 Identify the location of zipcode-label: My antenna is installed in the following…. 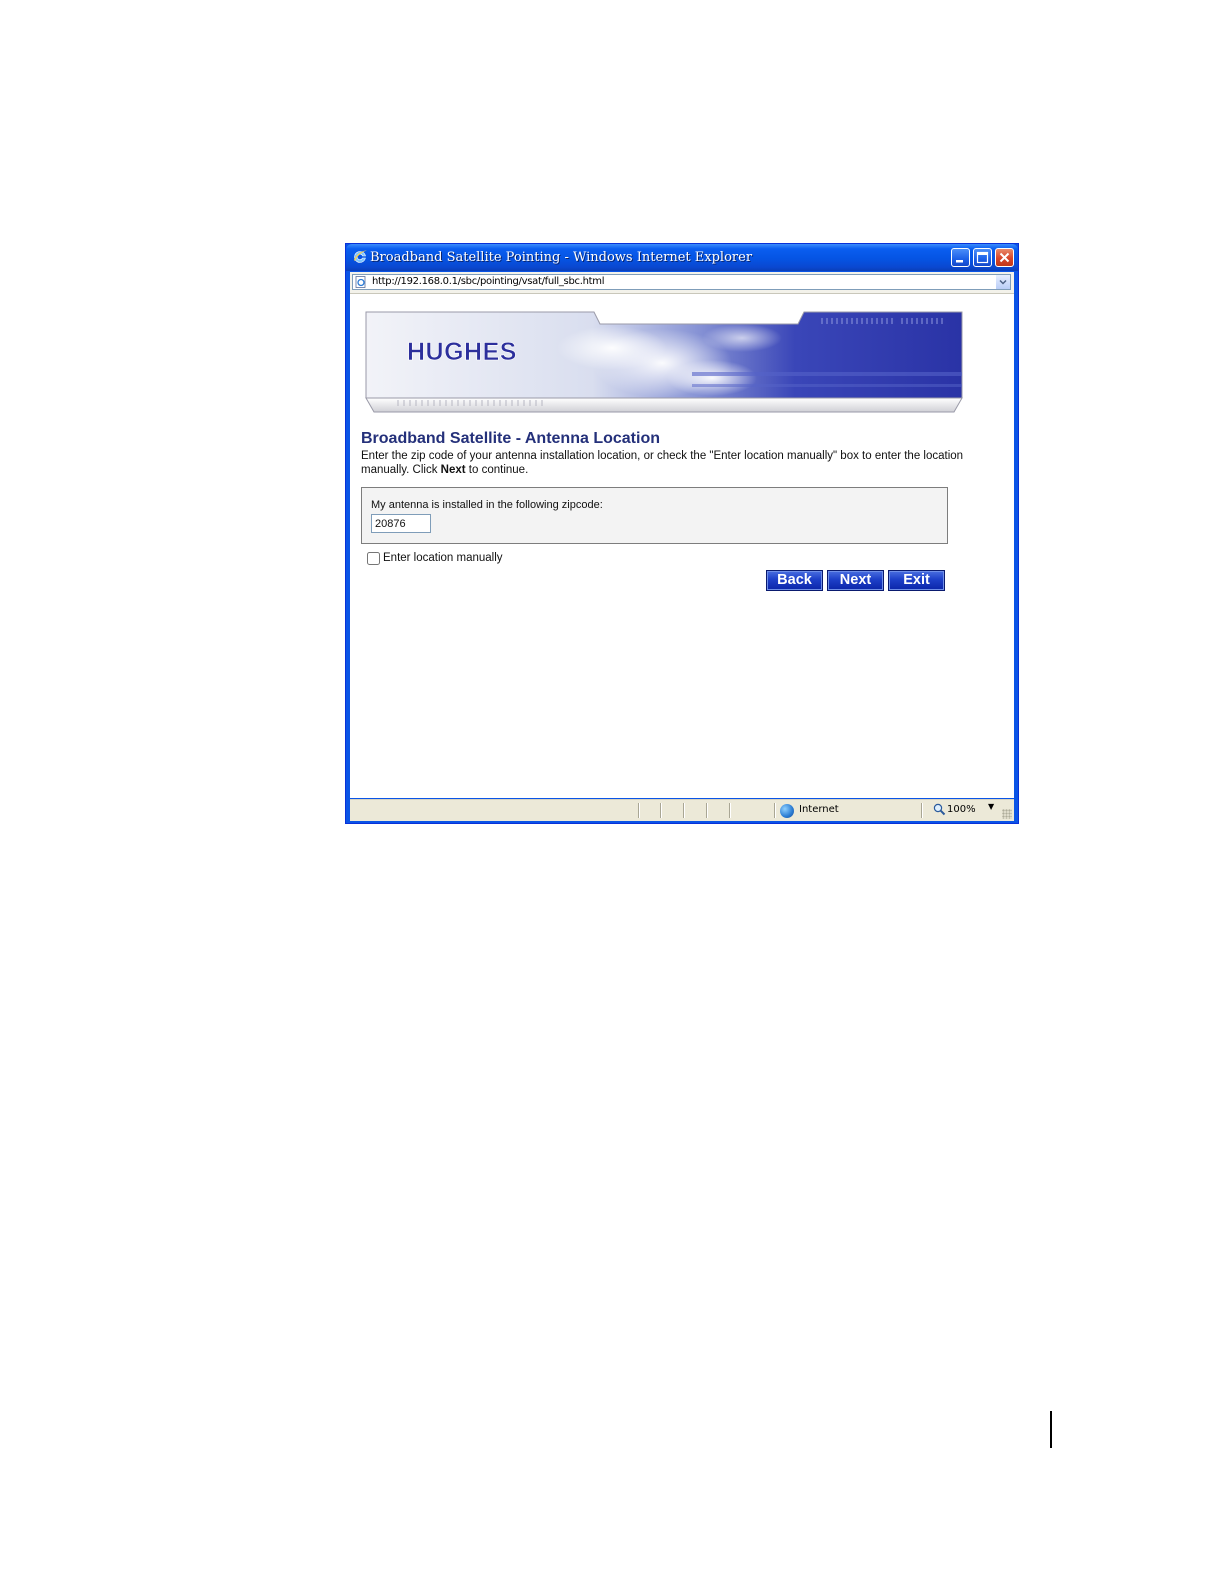
(487, 505).